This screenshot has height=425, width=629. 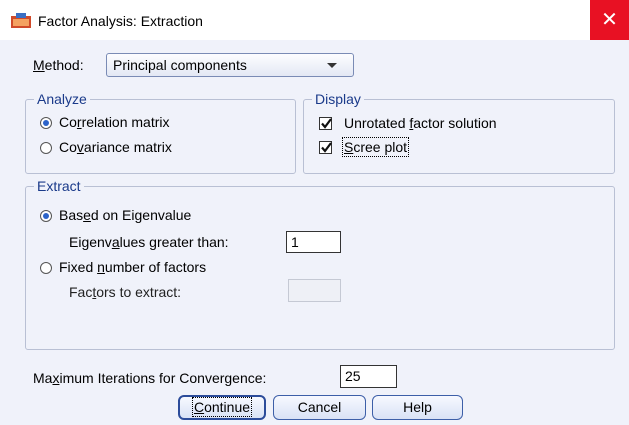 I want to click on method-label: Method:, so click(x=58, y=65).